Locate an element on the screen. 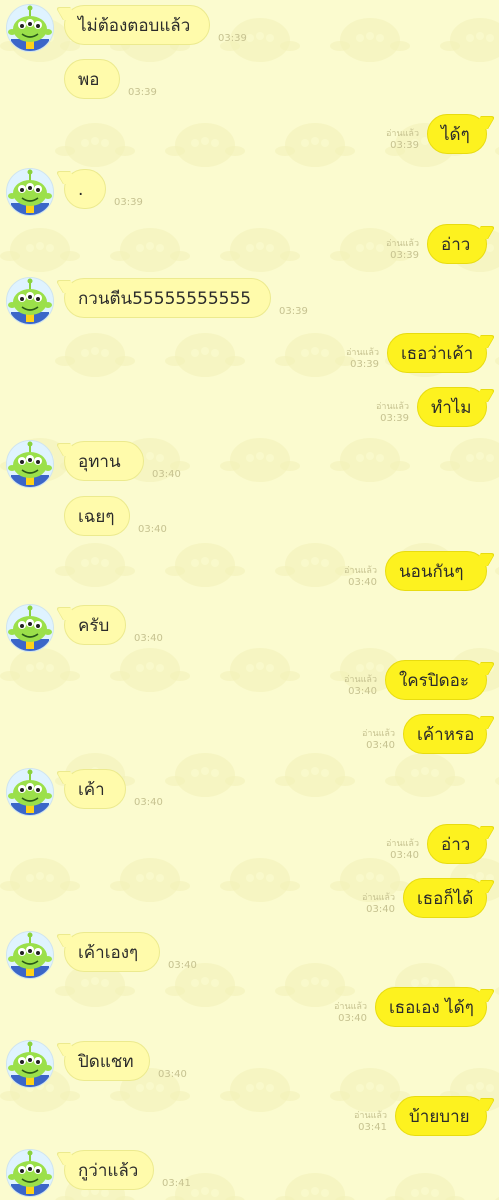 Image resolution: width=499 pixels, height=1200 pixels. read-receipt-meta: อ่านแล้ว 03:41 is located at coordinates (357, 1122).